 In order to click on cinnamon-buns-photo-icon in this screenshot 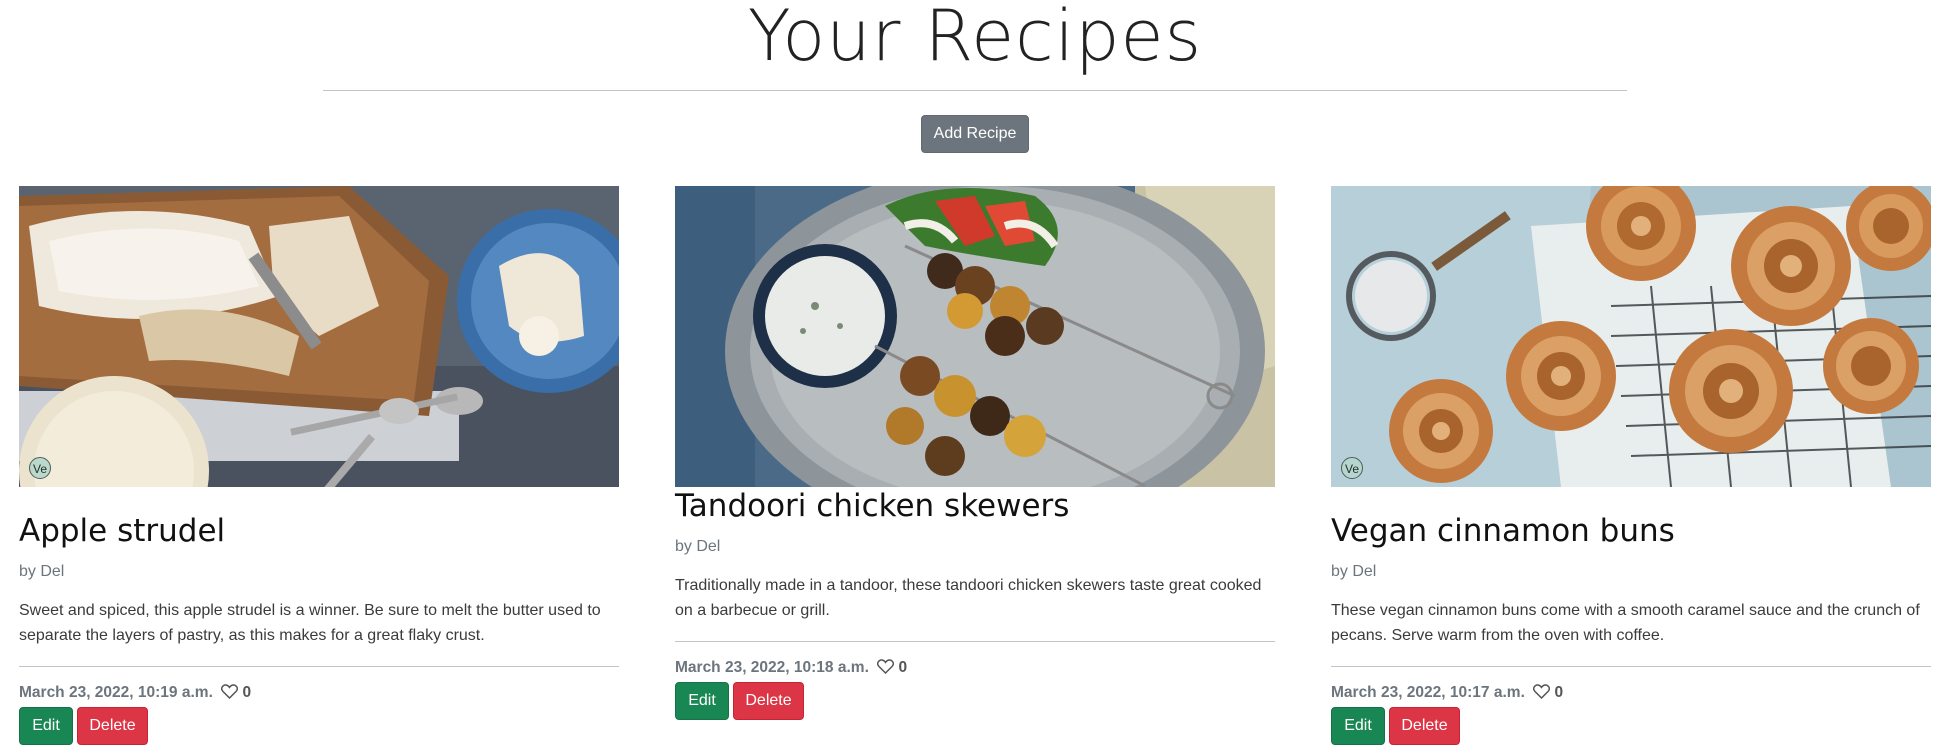, I will do `click(1631, 336)`.